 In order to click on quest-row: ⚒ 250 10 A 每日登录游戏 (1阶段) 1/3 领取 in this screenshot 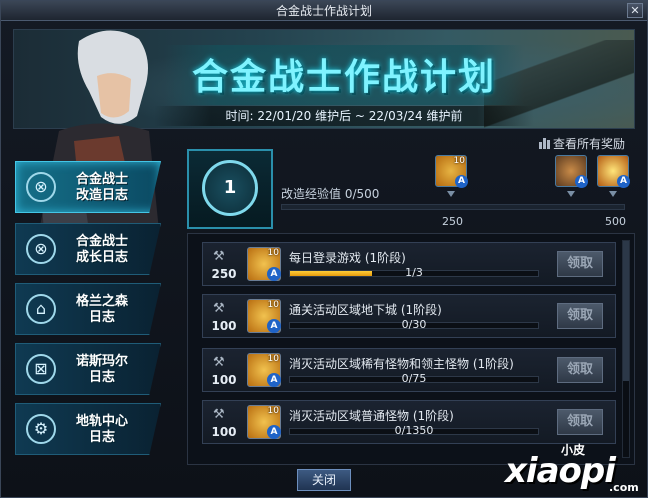, I will do `click(409, 264)`.